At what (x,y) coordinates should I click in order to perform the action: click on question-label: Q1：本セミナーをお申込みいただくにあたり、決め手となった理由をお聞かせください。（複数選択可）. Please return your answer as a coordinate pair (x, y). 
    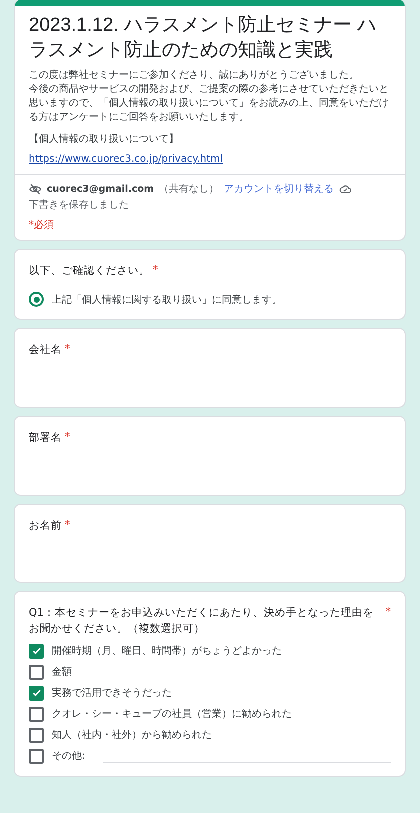
    Looking at the image, I should click on (202, 622).